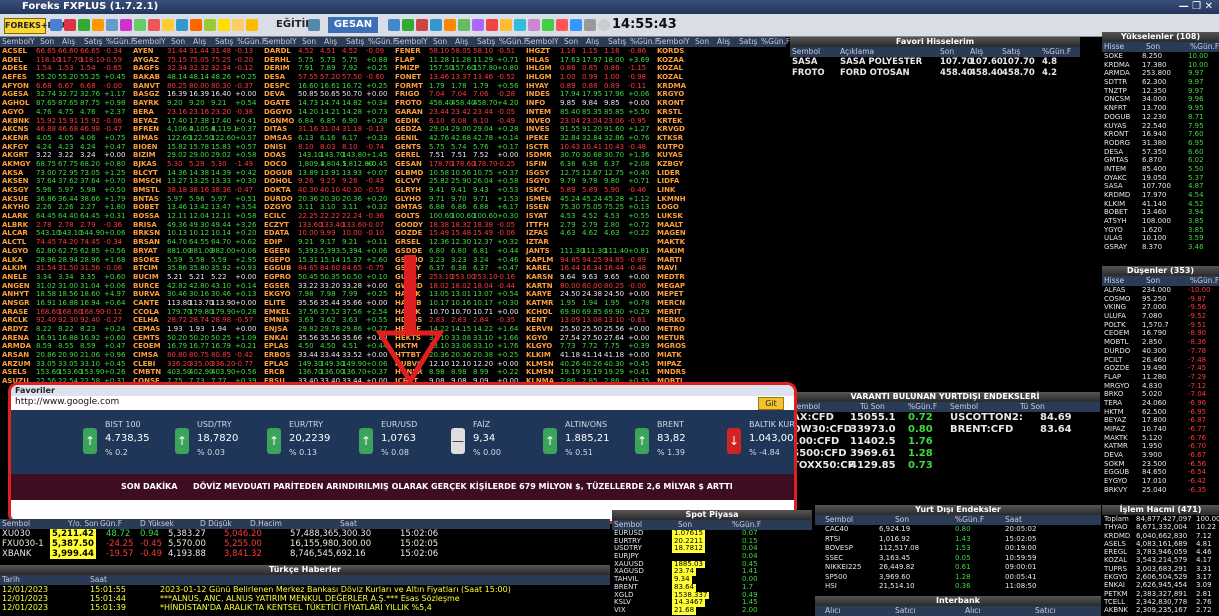 Image resolution: width=1219 pixels, height=616 pixels. I want to click on url-input: http://www.google.com, so click(67, 402).